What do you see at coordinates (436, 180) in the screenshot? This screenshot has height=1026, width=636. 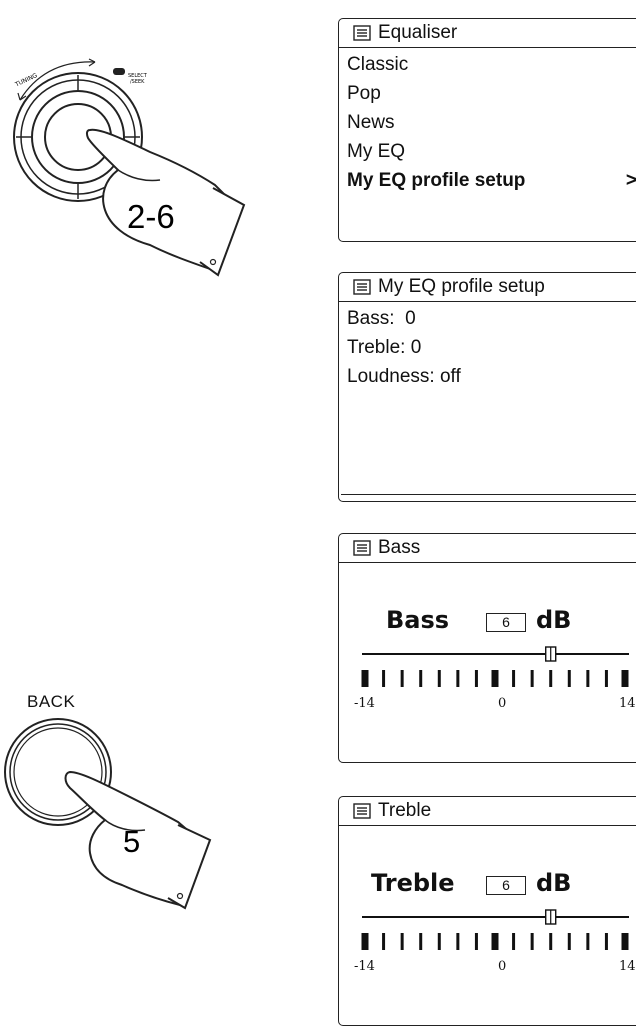 I see `menu-item-label: My EQ profile setup` at bounding box center [436, 180].